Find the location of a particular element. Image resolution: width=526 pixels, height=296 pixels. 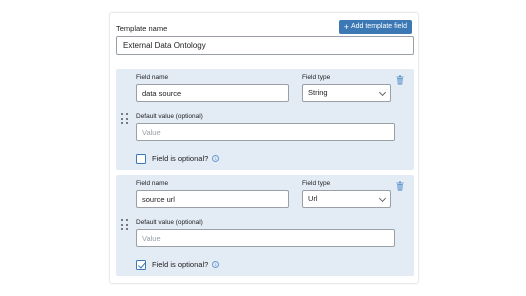

template-name-label: Template name is located at coordinates (142, 28).